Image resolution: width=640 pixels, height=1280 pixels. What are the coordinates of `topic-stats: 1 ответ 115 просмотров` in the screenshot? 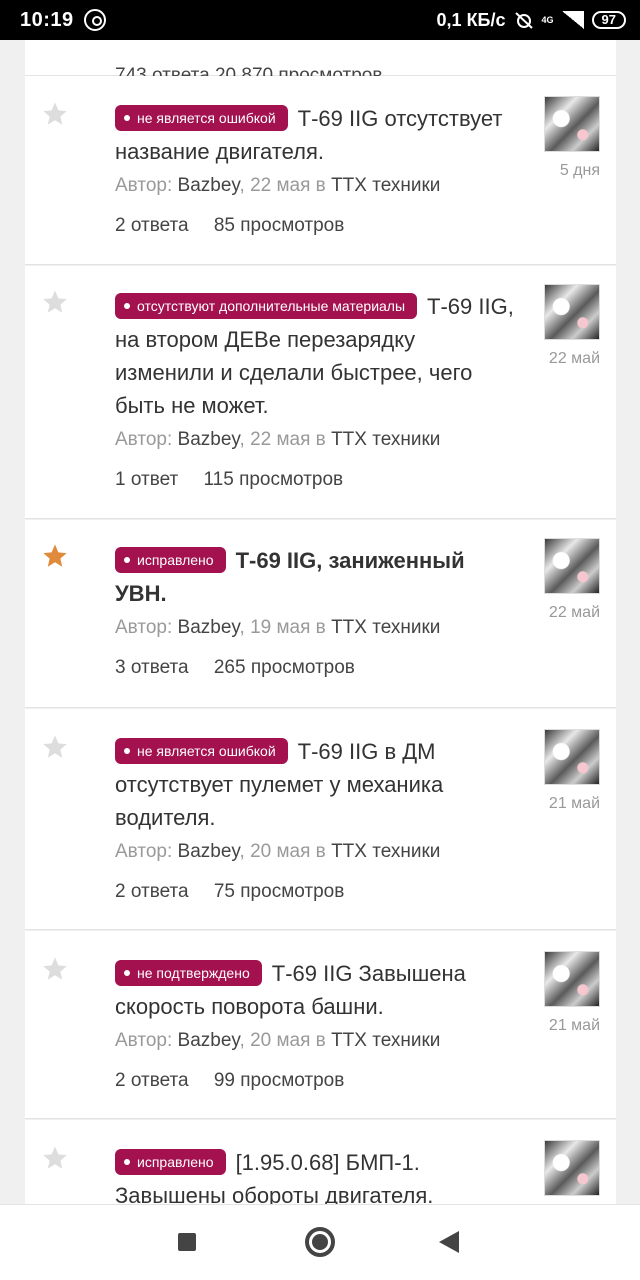 It's located at (315, 480).